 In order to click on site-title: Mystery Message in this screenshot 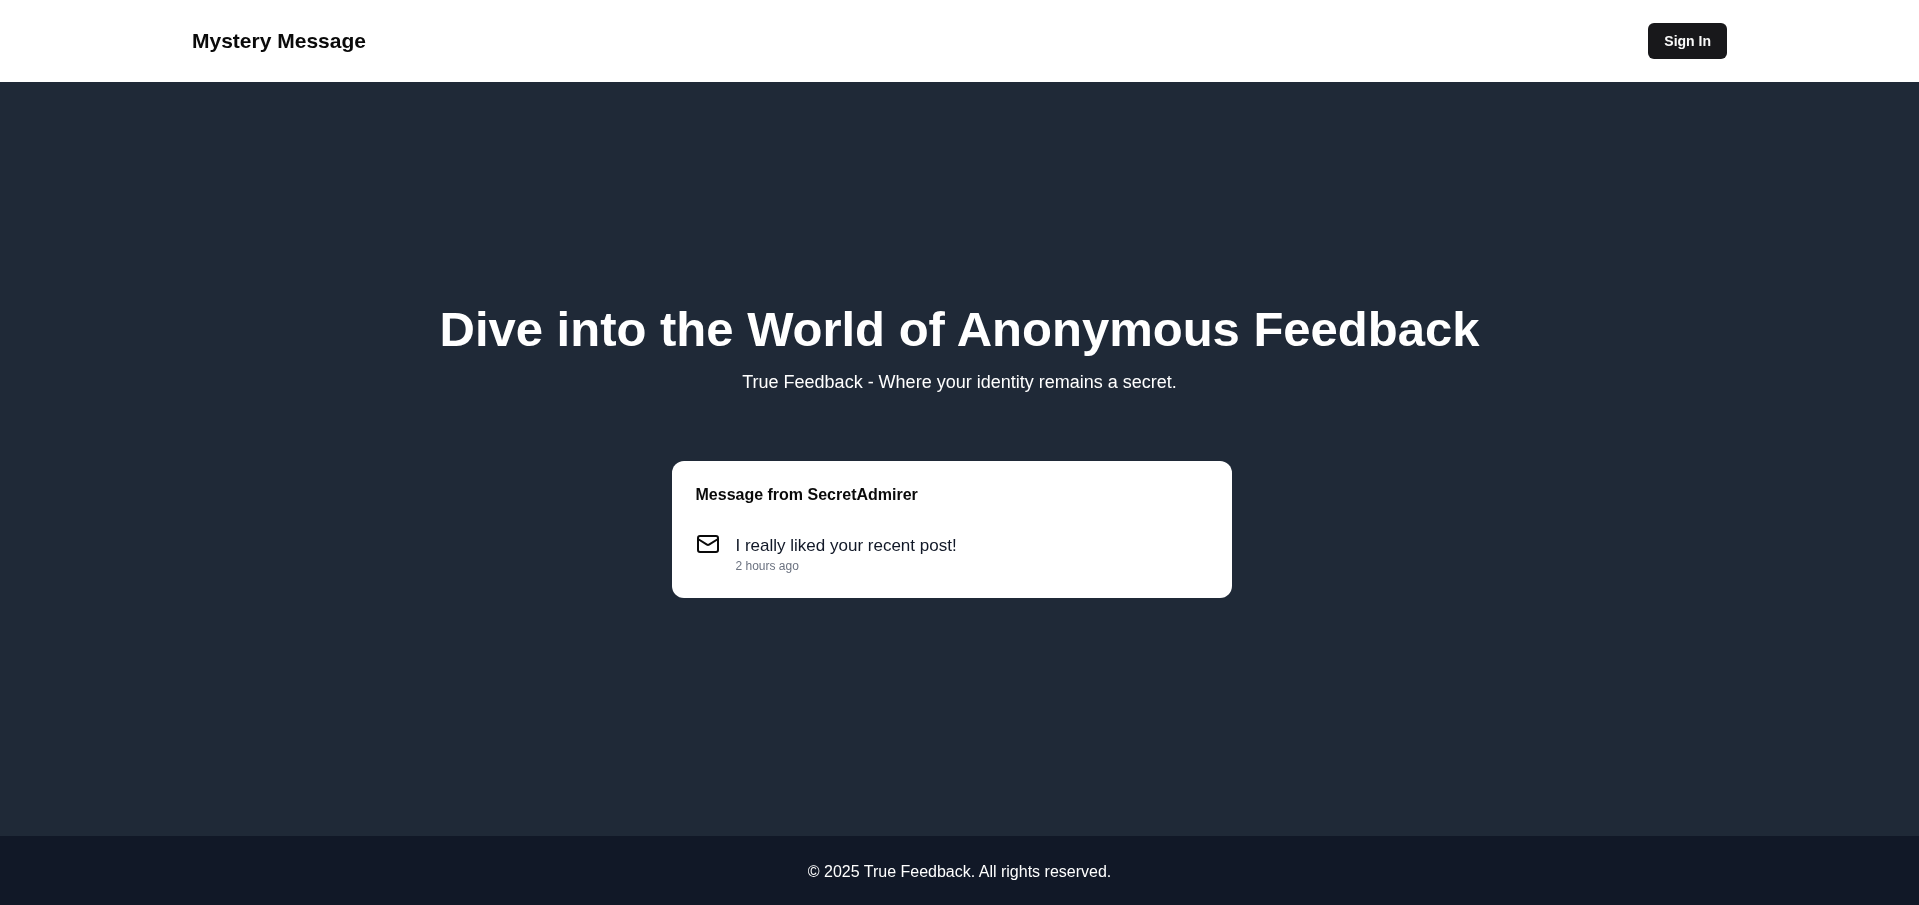, I will do `click(279, 41)`.